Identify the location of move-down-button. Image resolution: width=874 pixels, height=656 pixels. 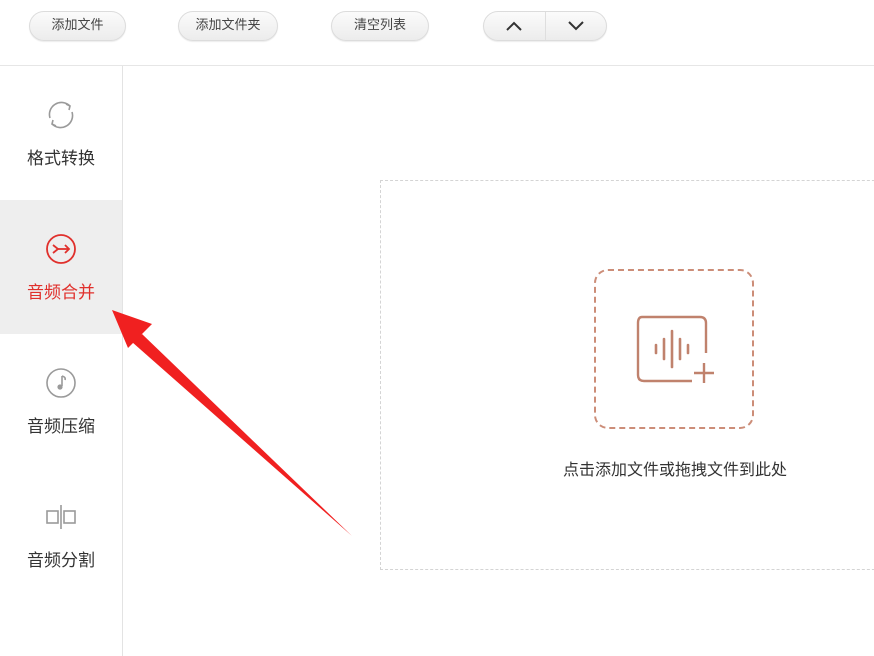
(575, 26).